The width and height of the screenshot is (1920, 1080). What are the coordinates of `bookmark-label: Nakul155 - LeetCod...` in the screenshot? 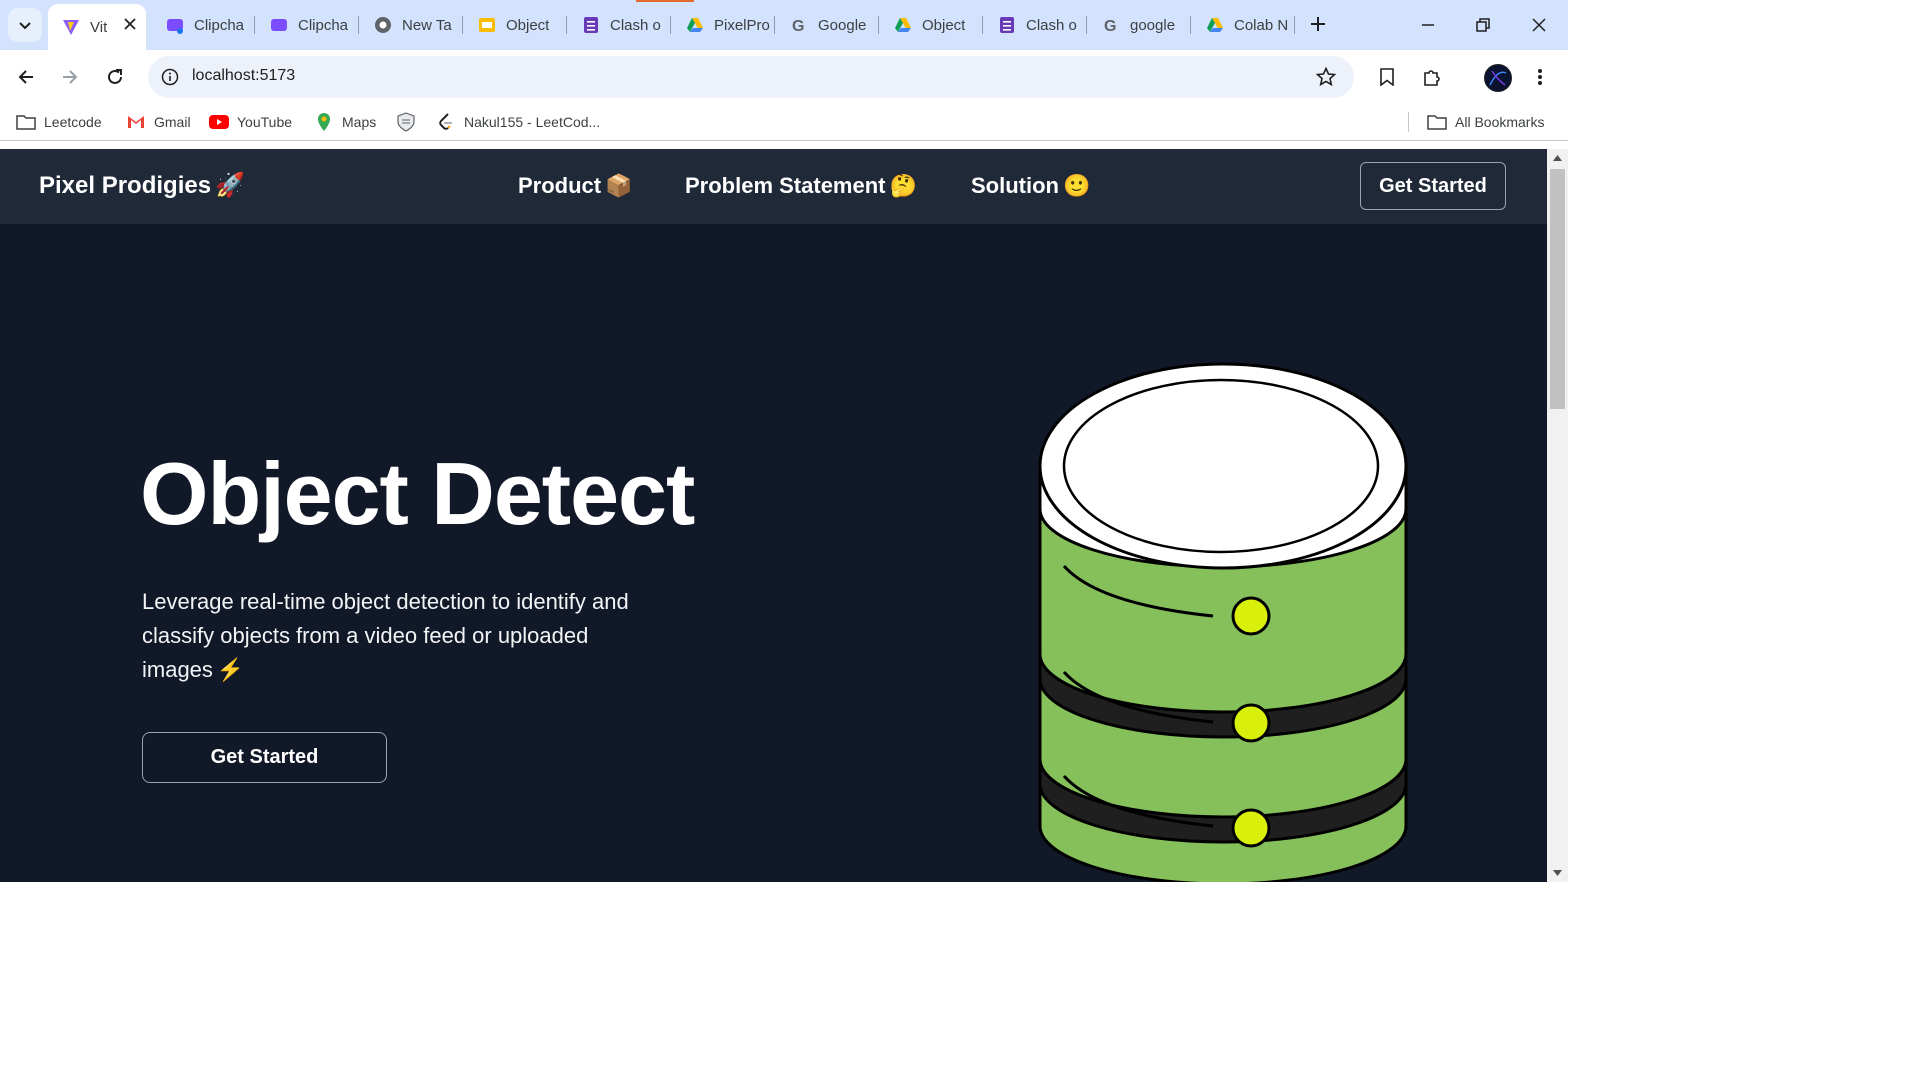 It's located at (532, 122).